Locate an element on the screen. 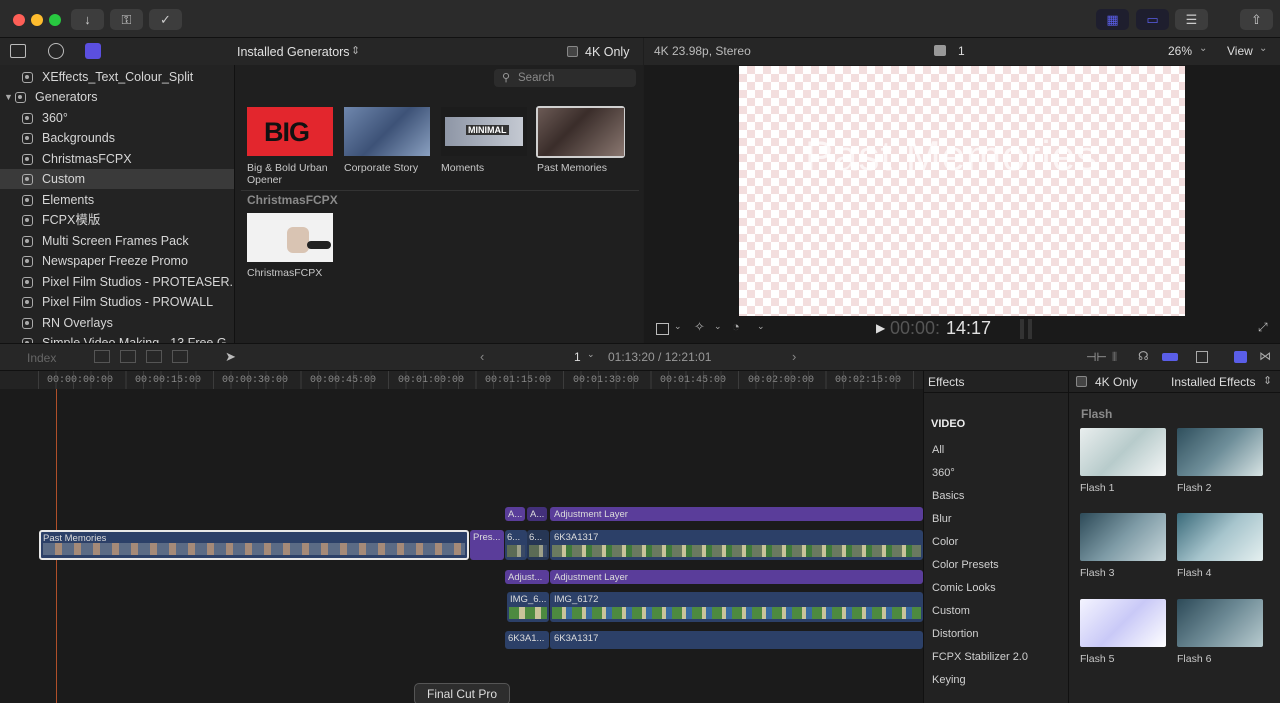 The image size is (1280, 703). transform-icon is located at coordinates (662, 329).